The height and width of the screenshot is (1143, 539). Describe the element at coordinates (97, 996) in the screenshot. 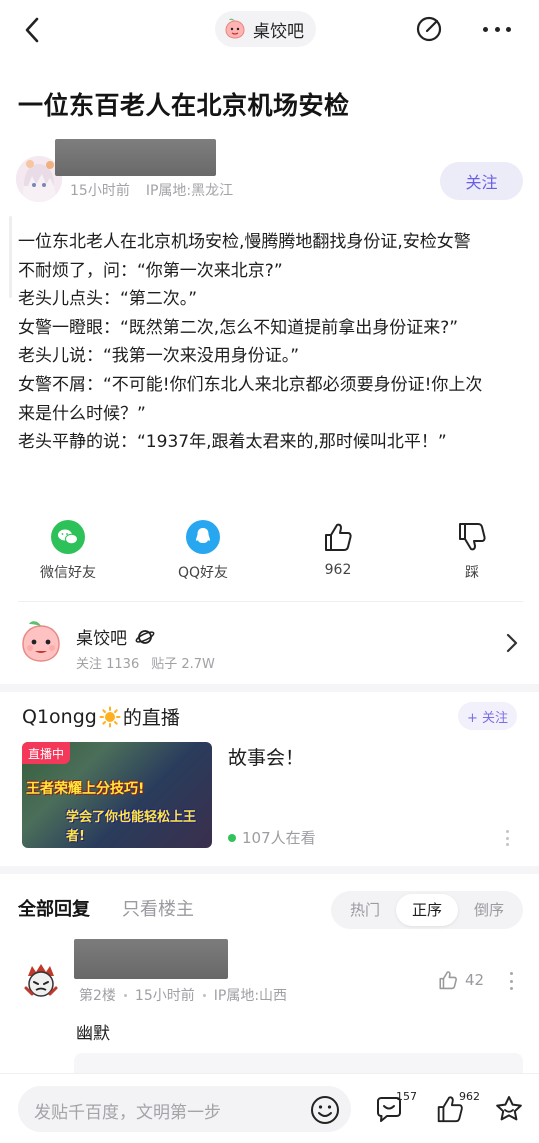

I see `comment-floor: 第2楼` at that location.